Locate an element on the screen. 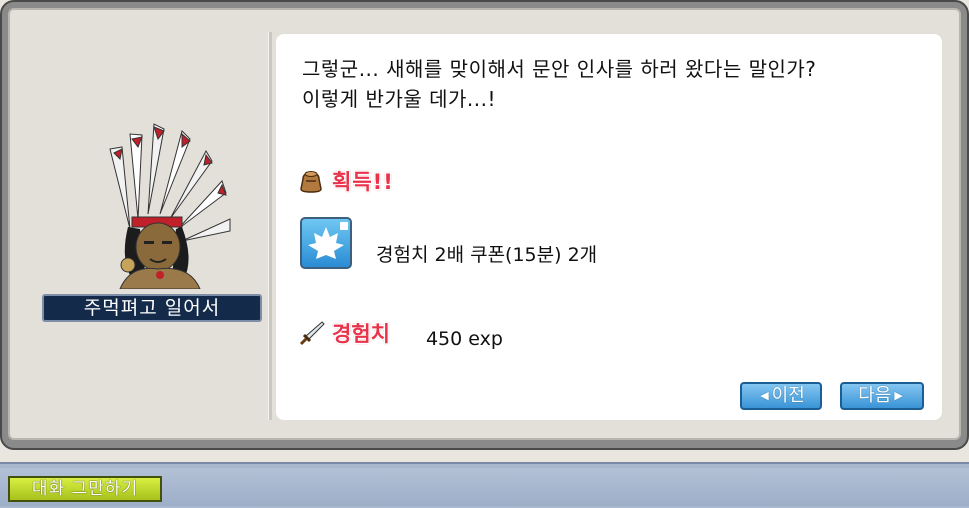 This screenshot has height=508, width=969. portrait-divider is located at coordinates (270, 226).